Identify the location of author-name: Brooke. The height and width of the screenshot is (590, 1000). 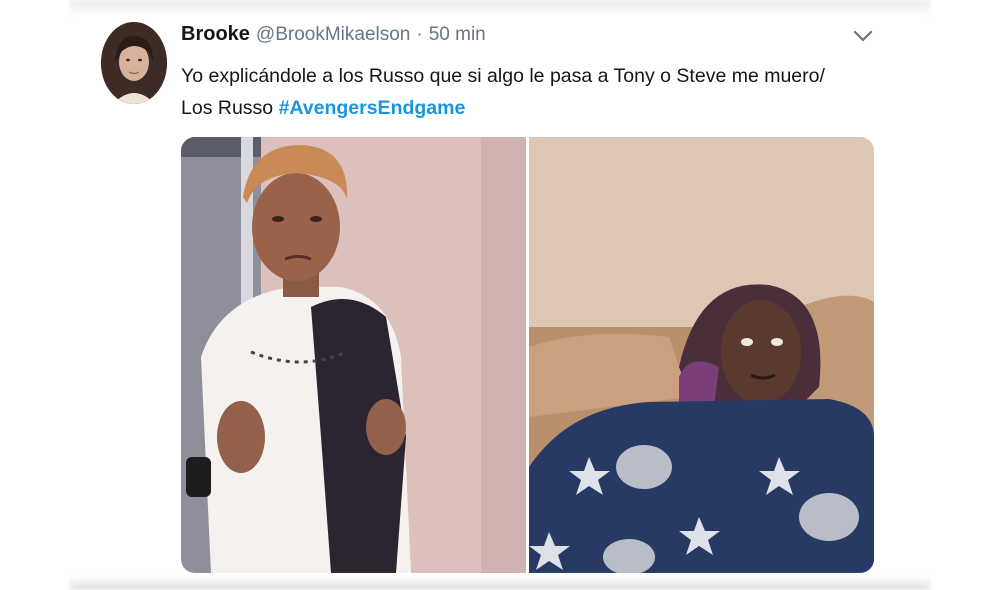
(215, 34).